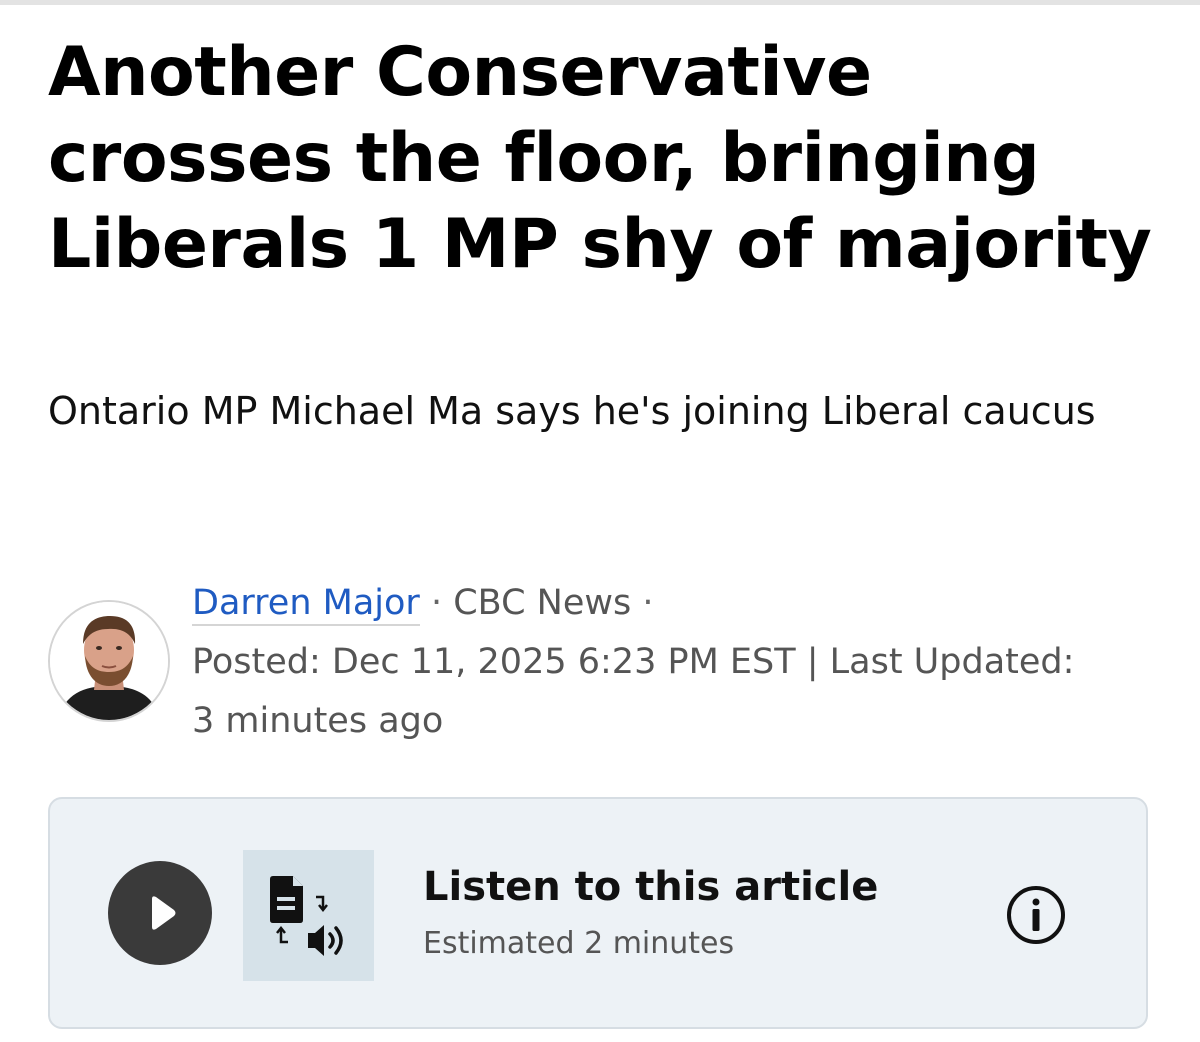  Describe the element at coordinates (306, 604) in the screenshot. I see `author-link: Darren Major` at that location.